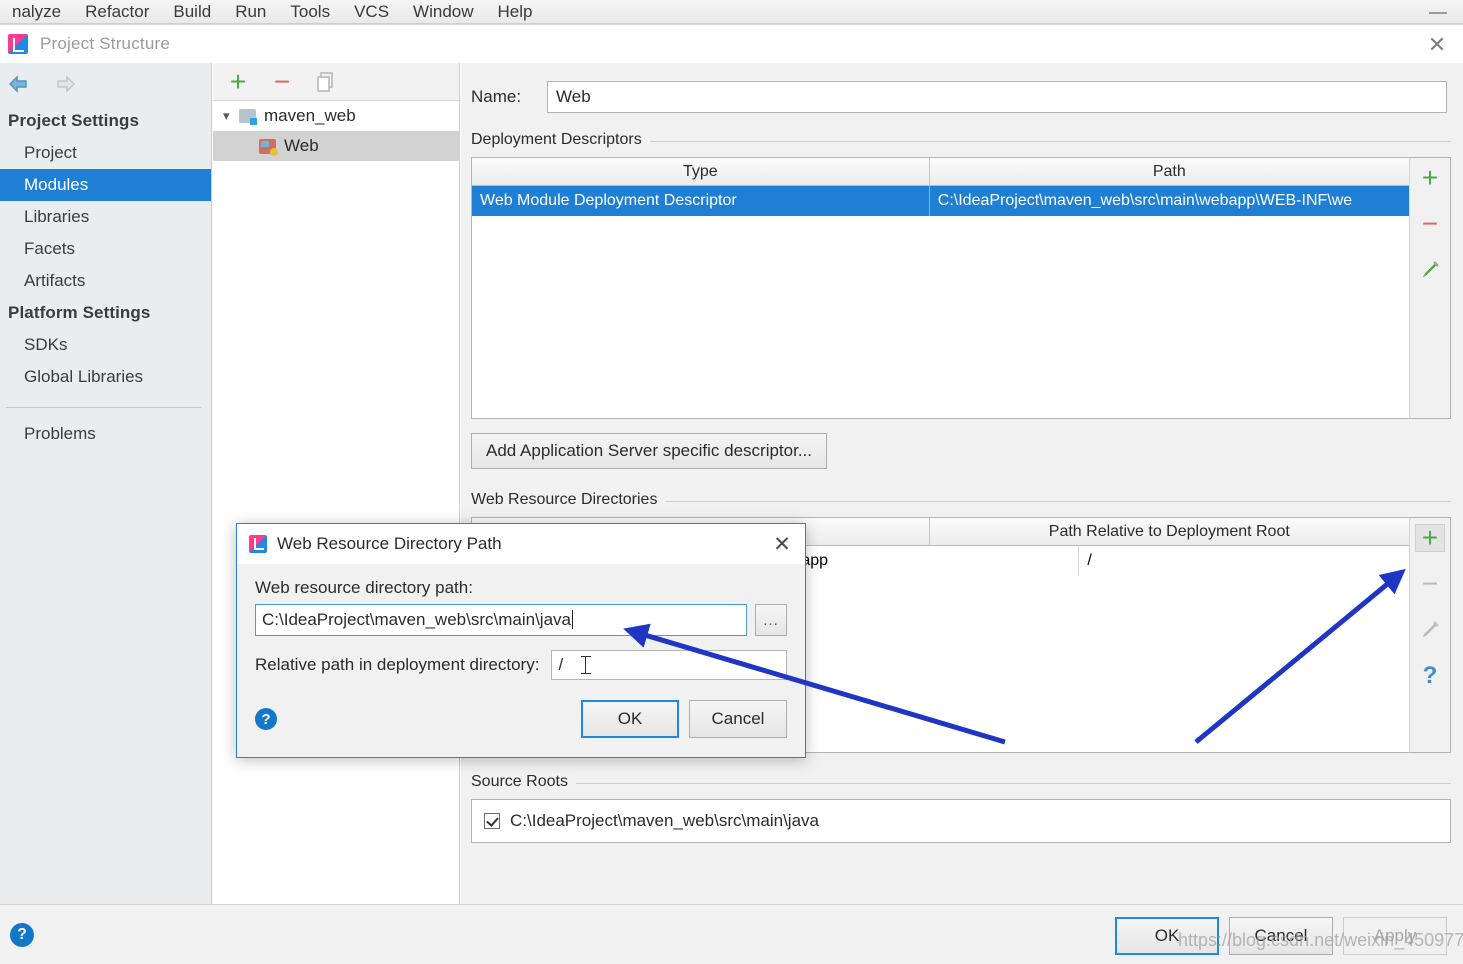 The height and width of the screenshot is (964, 1463). I want to click on page-title: Project Structure, so click(105, 43).